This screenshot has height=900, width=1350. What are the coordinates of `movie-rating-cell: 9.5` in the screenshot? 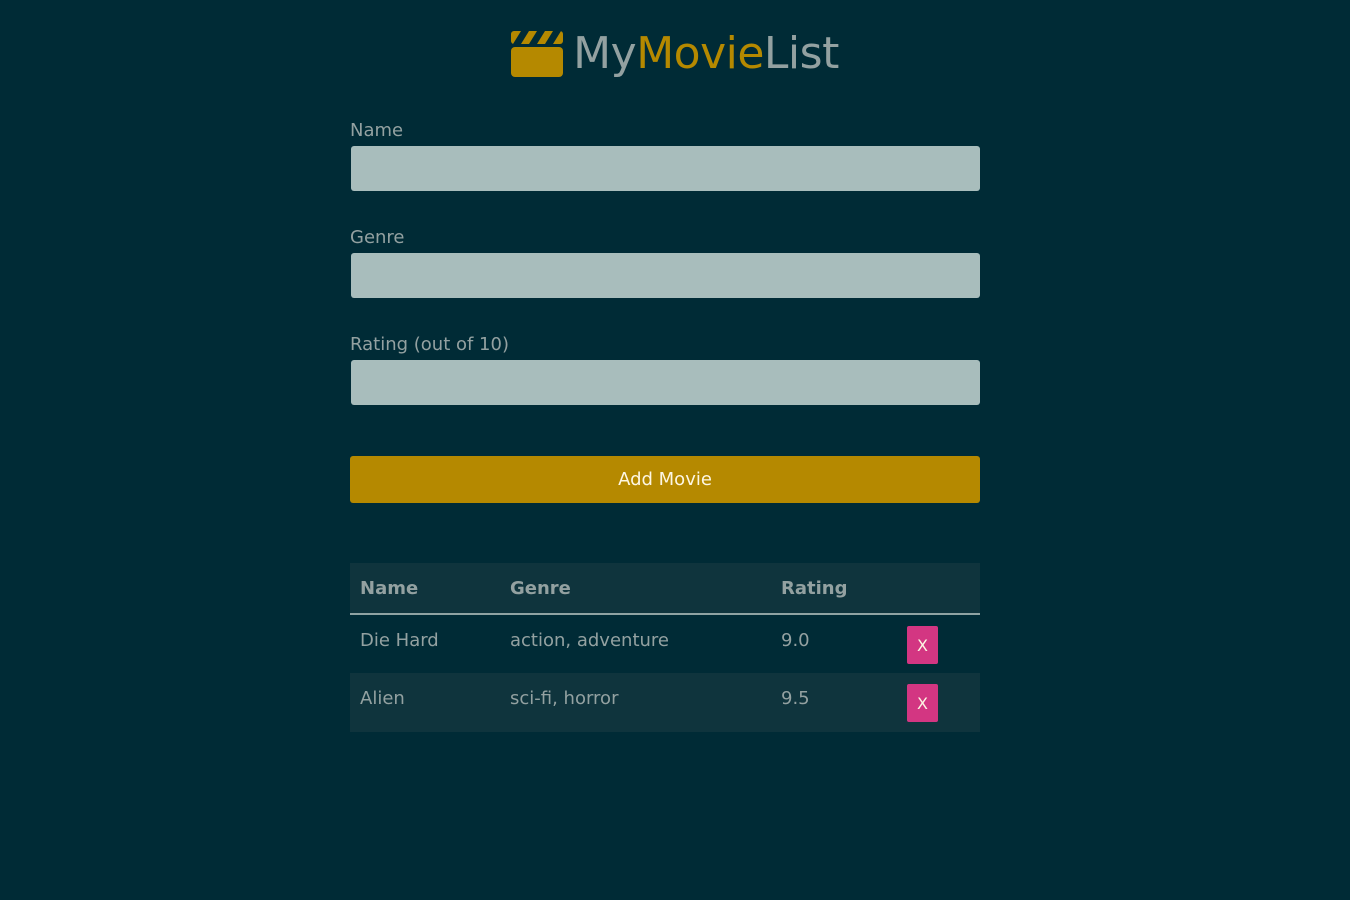 It's located at (834, 702).